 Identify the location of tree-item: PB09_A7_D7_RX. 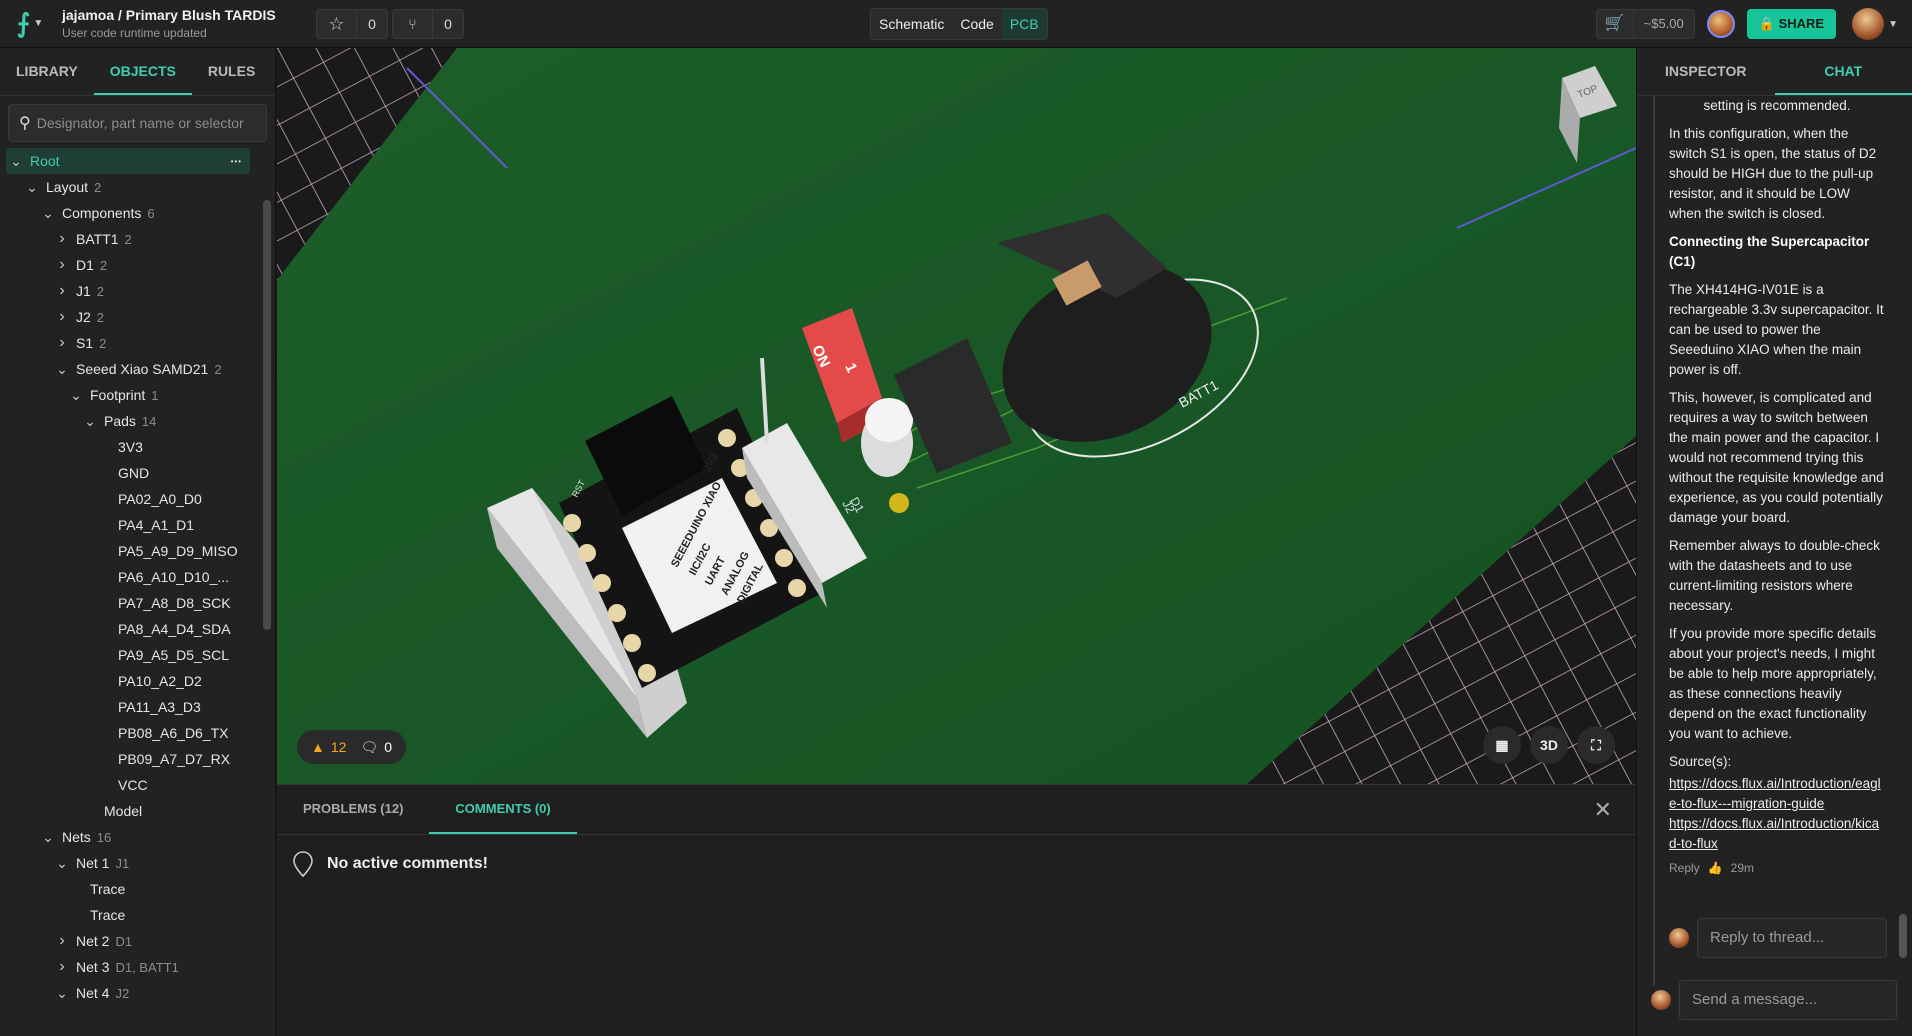
(131, 759).